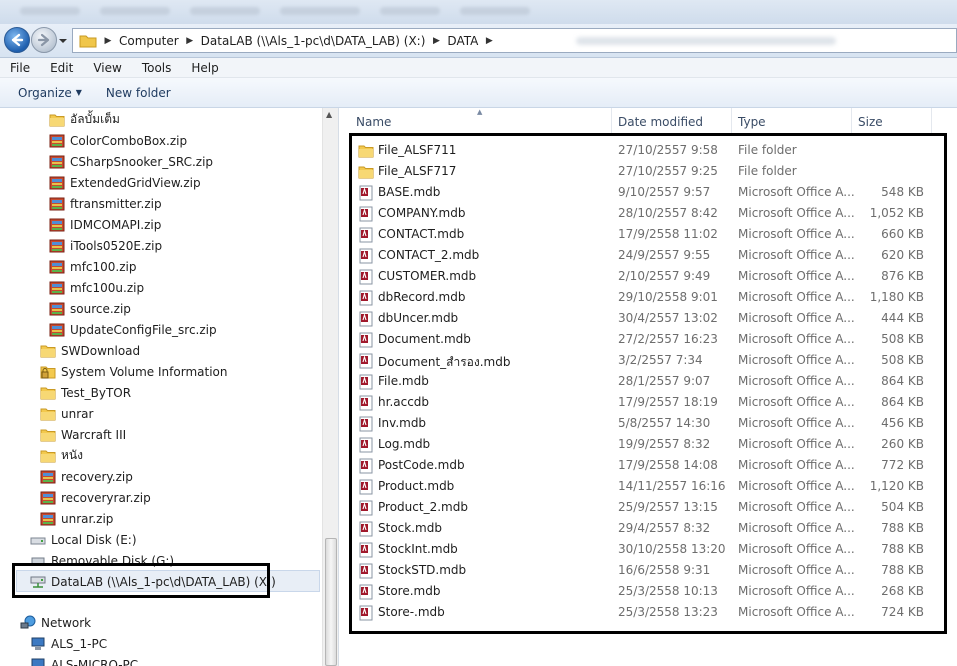  Describe the element at coordinates (480, 112) in the screenshot. I see `sort-ascending-icon: ▲` at that location.